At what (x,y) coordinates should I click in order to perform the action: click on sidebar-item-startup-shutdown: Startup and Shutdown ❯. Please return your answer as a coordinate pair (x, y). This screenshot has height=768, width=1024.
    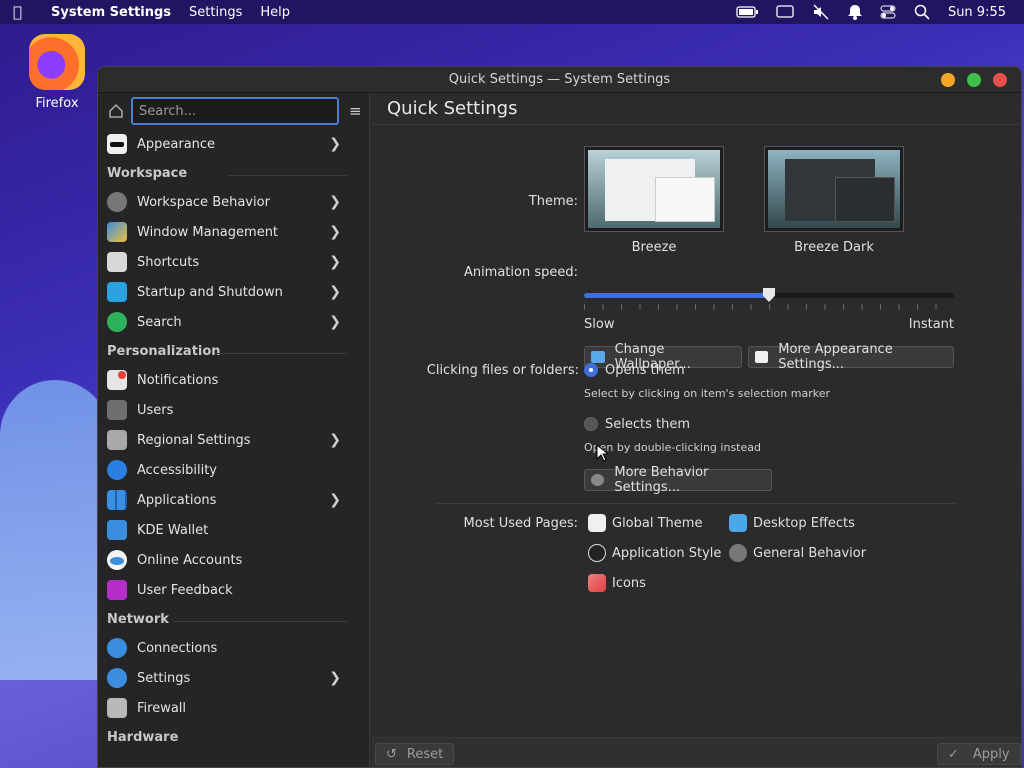
    Looking at the image, I should click on (233, 292).